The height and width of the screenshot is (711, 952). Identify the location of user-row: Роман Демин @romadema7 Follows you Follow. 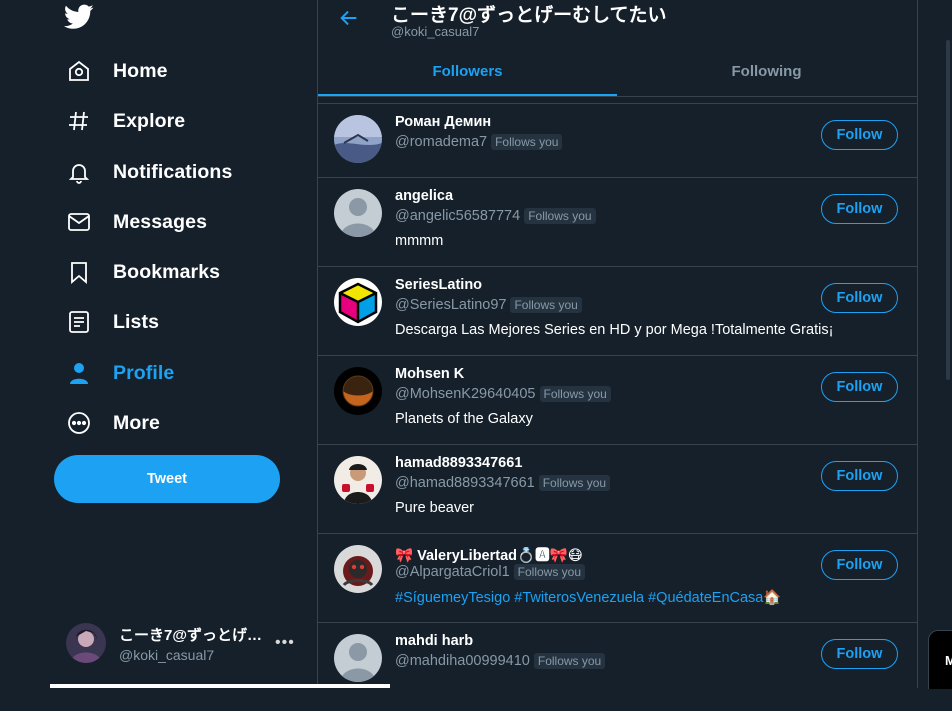
(617, 141).